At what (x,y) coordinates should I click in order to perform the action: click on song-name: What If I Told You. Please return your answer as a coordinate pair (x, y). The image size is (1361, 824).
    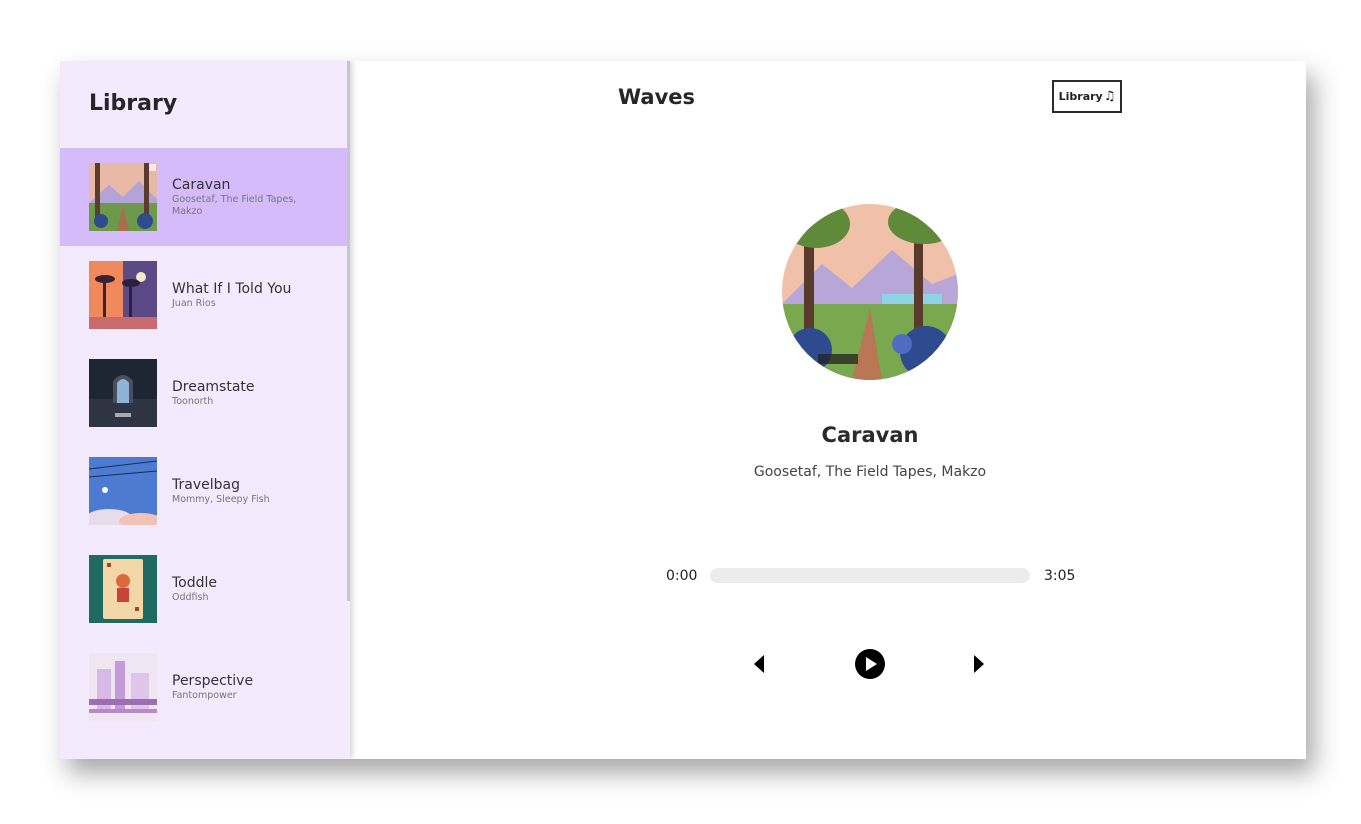
    Looking at the image, I should click on (232, 288).